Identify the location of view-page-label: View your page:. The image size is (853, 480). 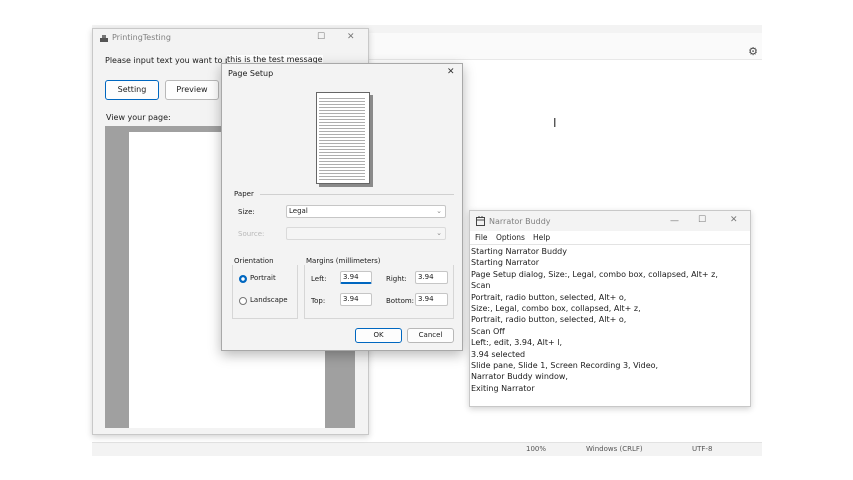
(138, 117).